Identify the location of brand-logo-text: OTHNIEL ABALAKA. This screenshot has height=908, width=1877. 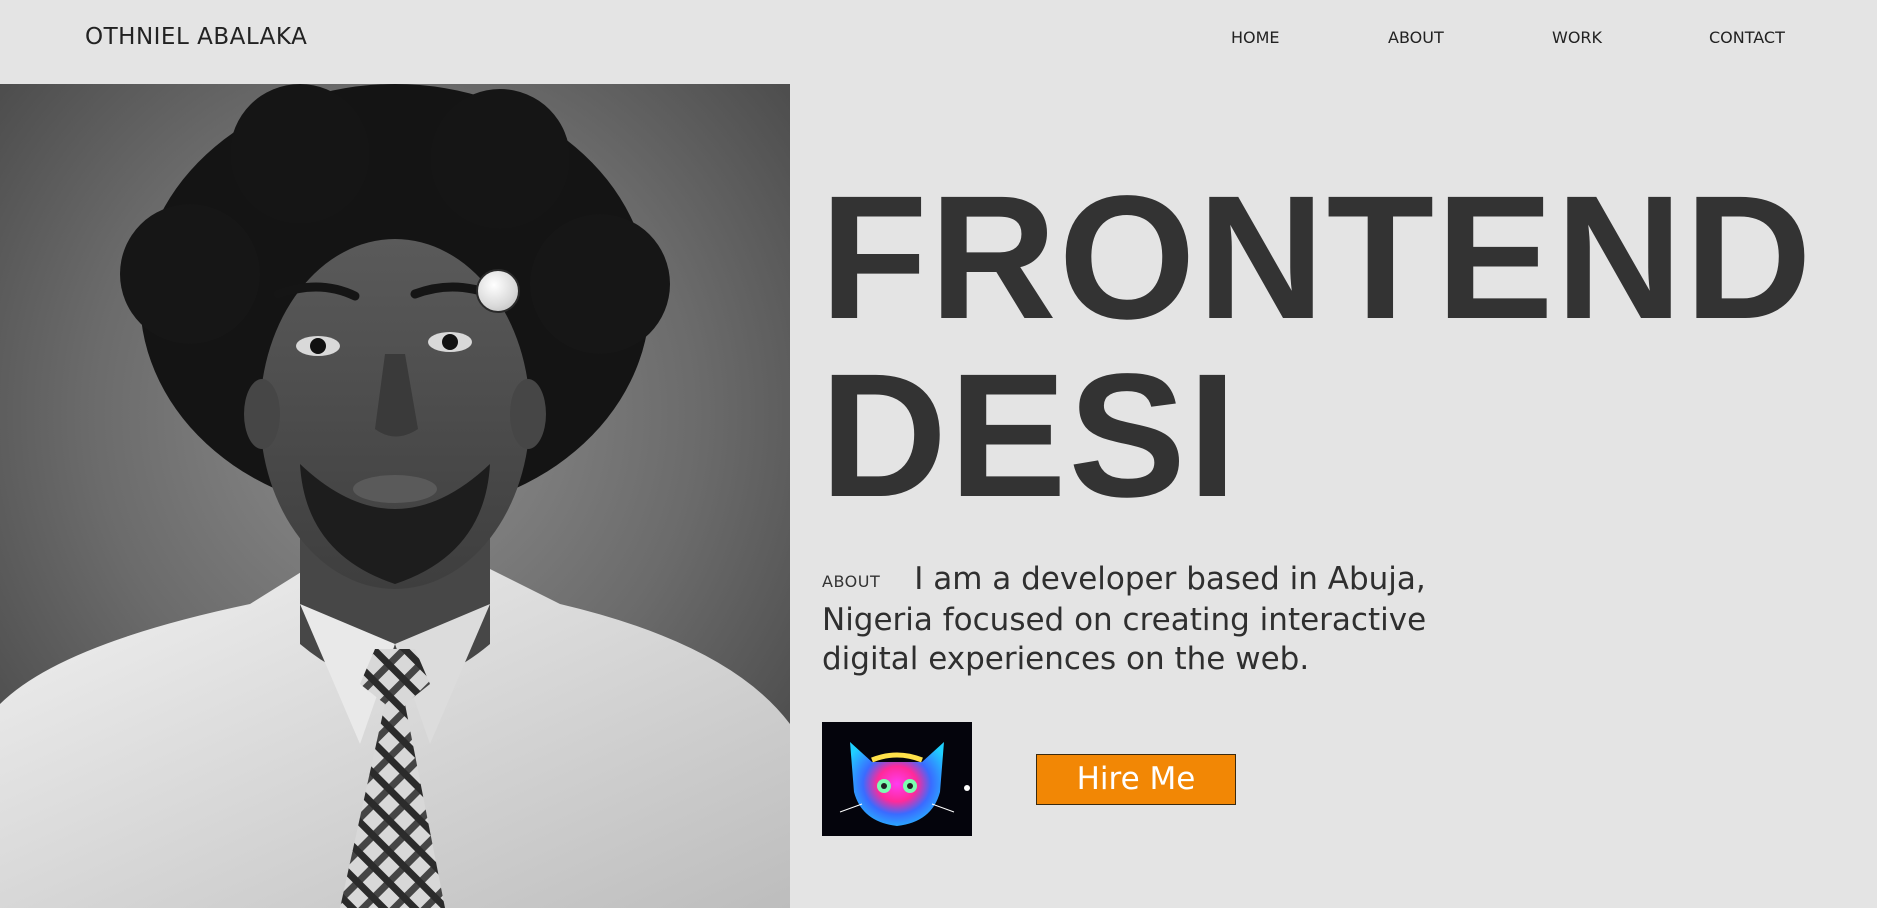
(196, 37).